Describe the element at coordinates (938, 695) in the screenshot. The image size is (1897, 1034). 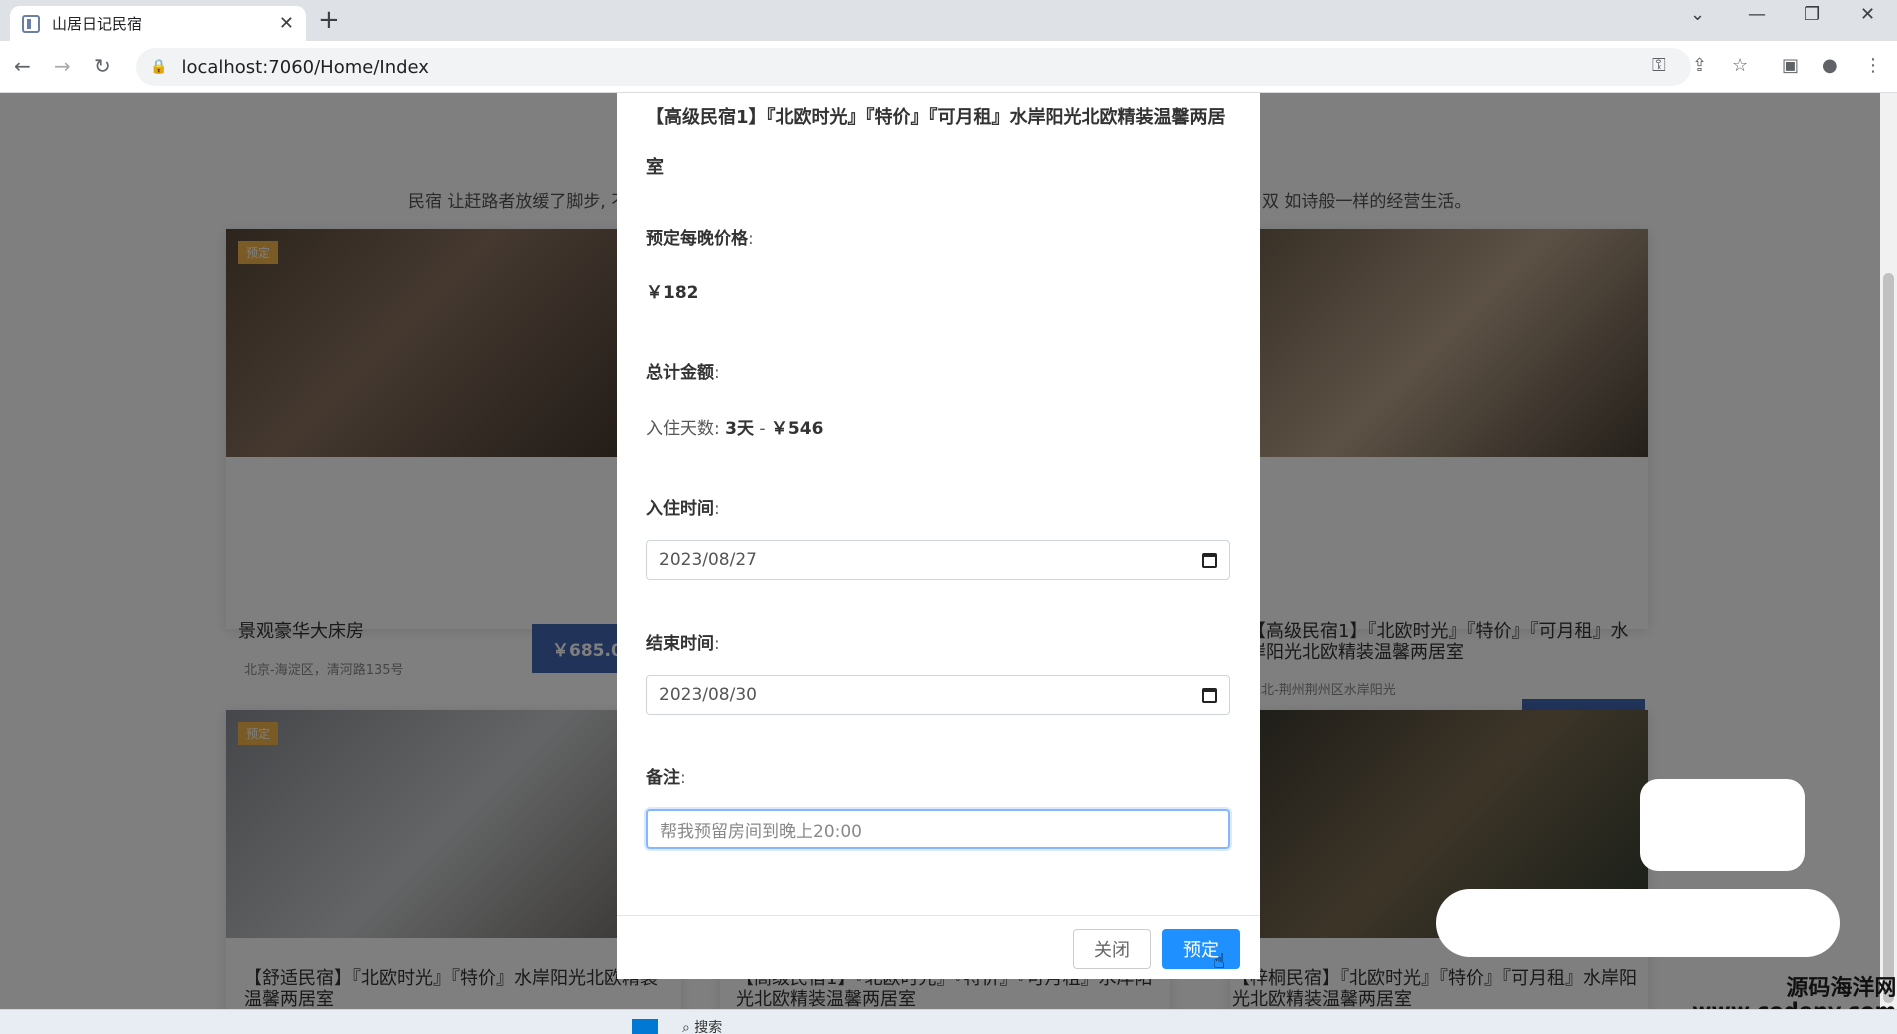
I see `checkout-date-input: 2023/08/30` at that location.